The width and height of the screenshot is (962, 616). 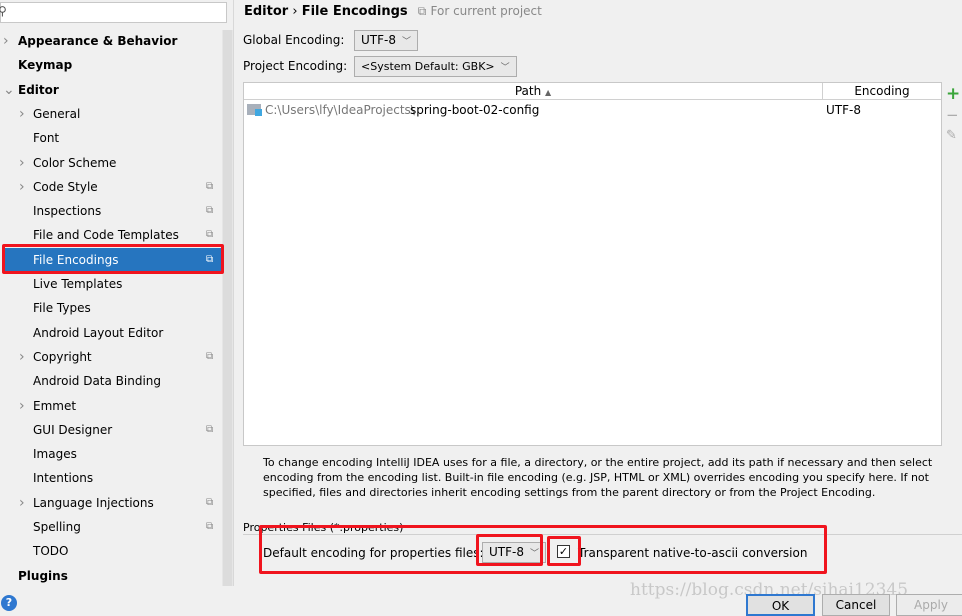 What do you see at coordinates (111, 308) in the screenshot?
I see `sidebar-item-file-types: File Types` at bounding box center [111, 308].